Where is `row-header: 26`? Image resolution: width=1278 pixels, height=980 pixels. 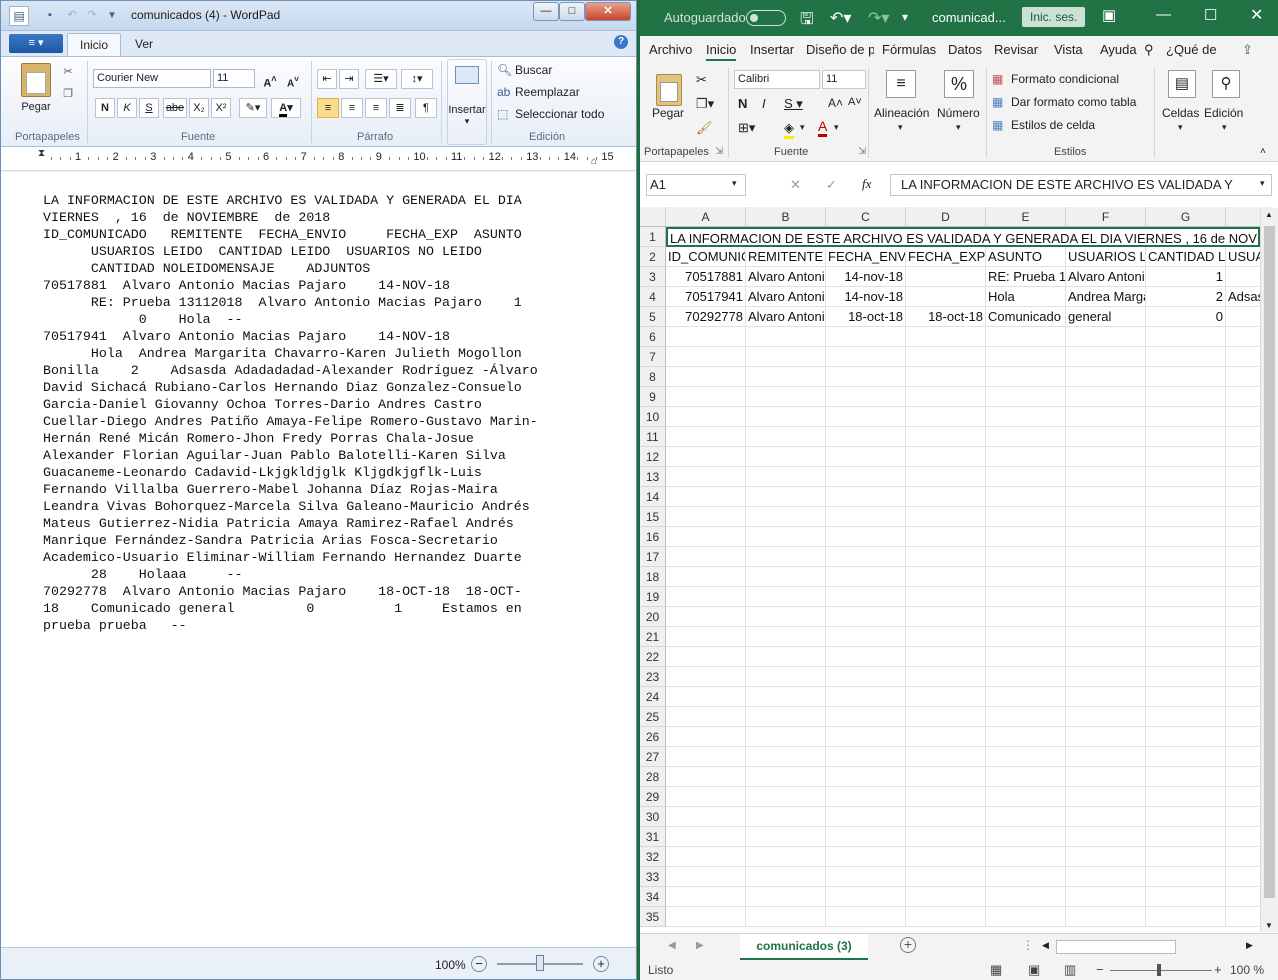
row-header: 26 is located at coordinates (653, 737).